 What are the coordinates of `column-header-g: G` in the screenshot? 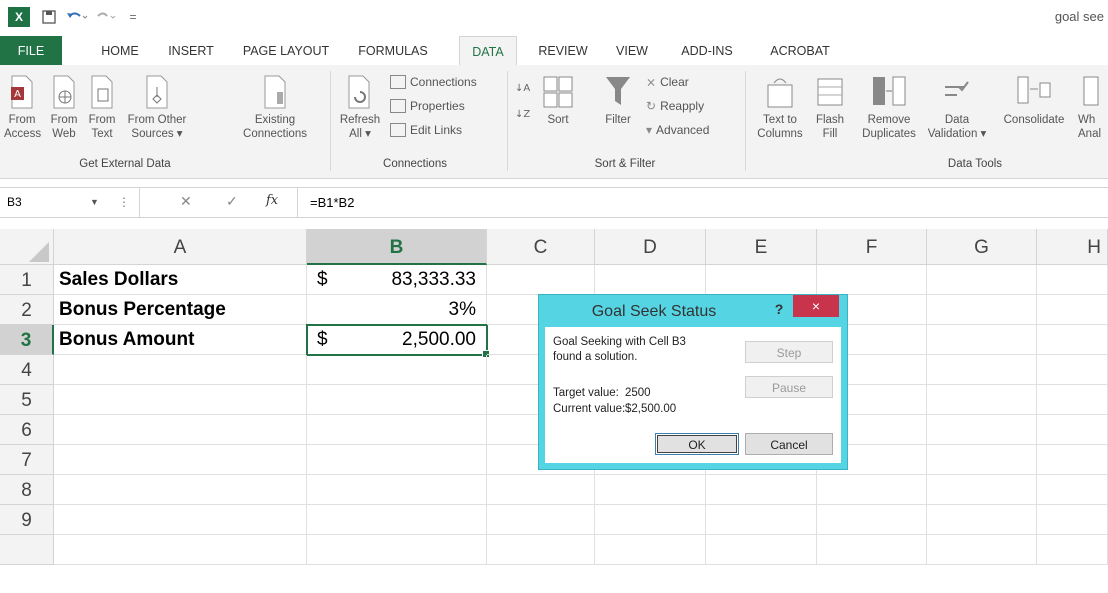 It's located at (982, 247).